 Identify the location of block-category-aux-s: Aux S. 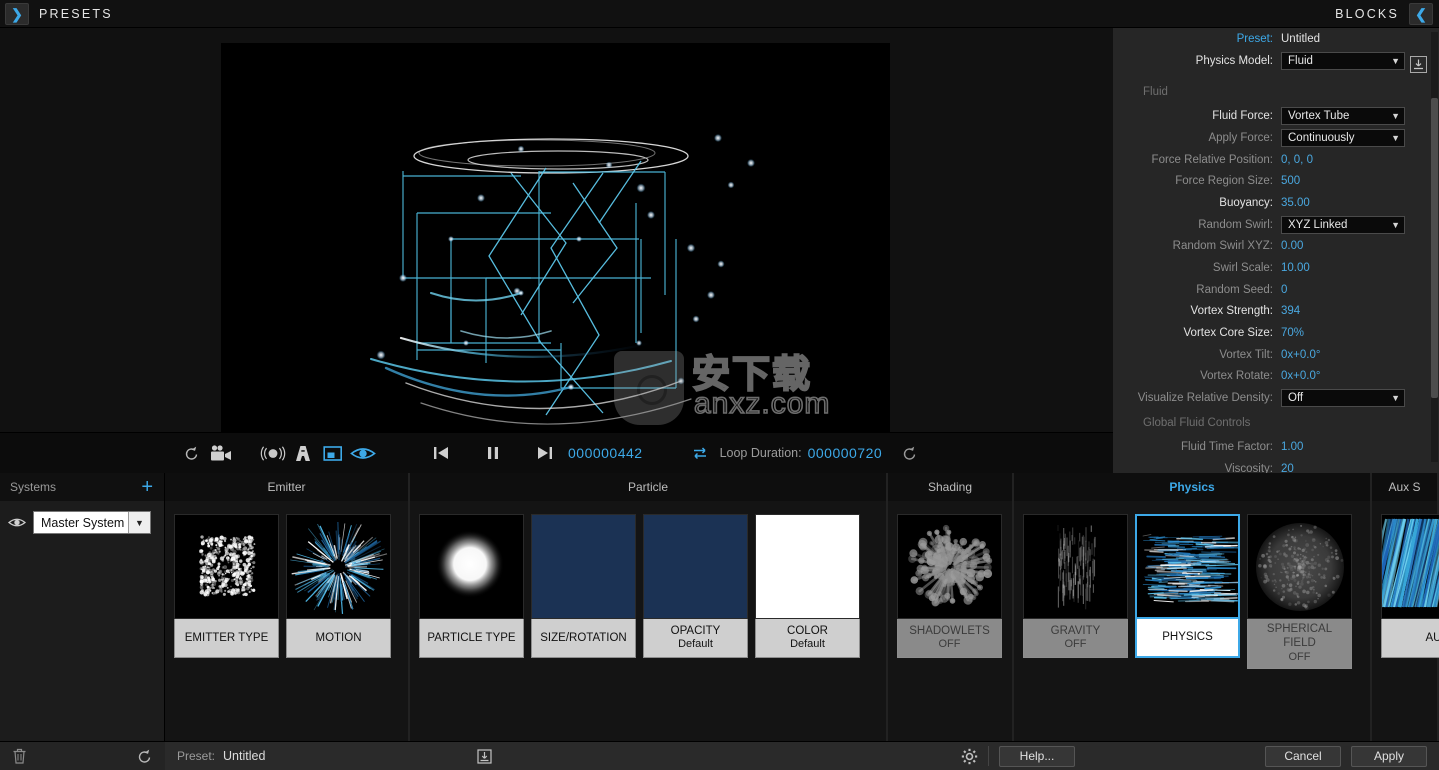
(1405, 487).